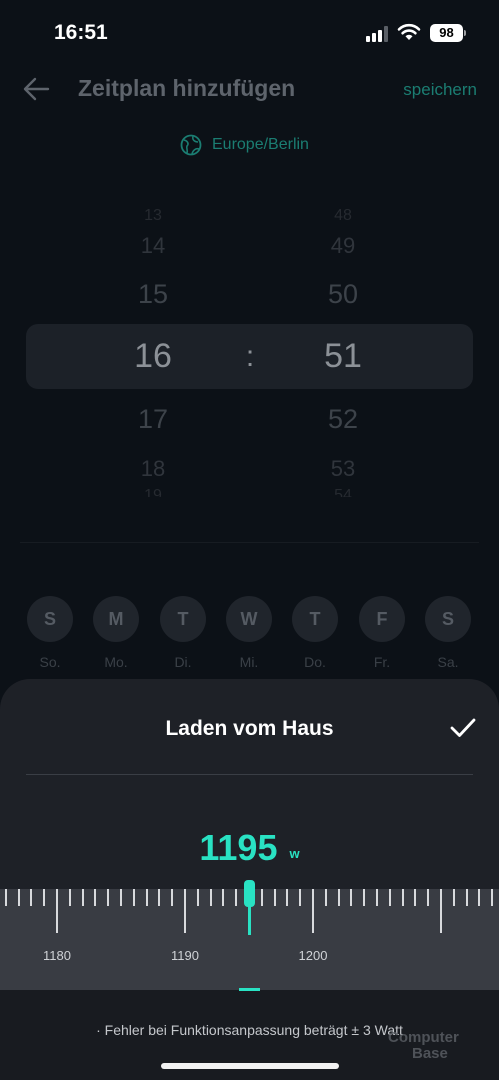  I want to click on cellular-signal-icon, so click(378, 34).